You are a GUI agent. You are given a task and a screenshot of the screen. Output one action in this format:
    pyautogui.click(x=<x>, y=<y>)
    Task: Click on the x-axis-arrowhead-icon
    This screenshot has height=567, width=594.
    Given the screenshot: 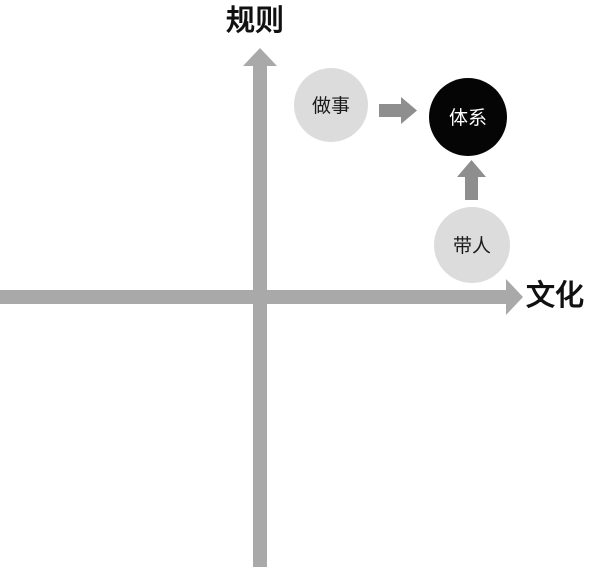 What is the action you would take?
    pyautogui.click(x=514, y=297)
    